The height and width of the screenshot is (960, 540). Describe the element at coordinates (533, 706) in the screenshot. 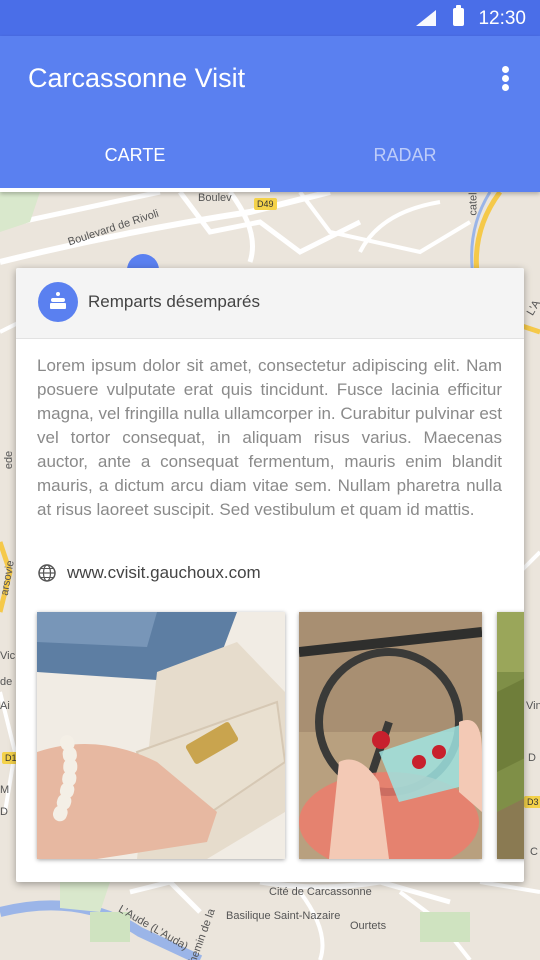

I see `map-label-right-1: Vin` at that location.